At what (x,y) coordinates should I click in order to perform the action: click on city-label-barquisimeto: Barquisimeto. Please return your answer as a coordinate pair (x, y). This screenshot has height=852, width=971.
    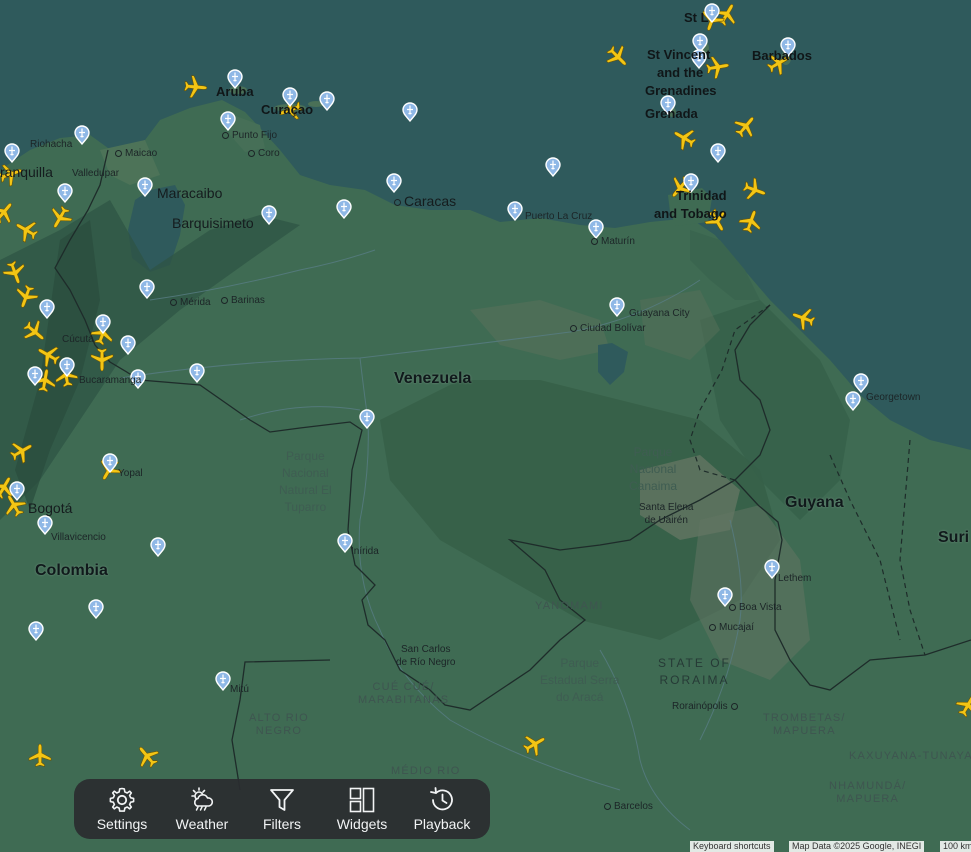
    Looking at the image, I should click on (213, 223).